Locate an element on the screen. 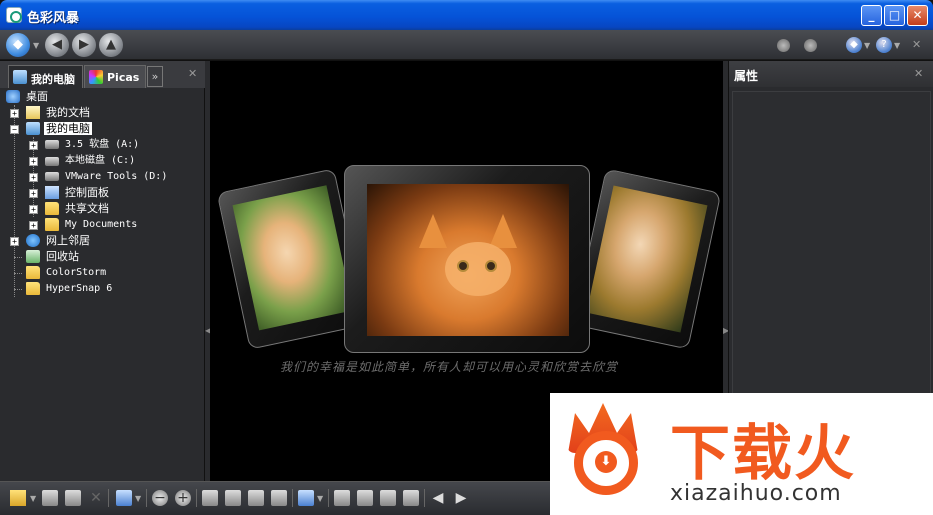 This screenshot has height=515, width=933. tree-item-hypersnap: HyperSnap 6 is located at coordinates (61, 289).